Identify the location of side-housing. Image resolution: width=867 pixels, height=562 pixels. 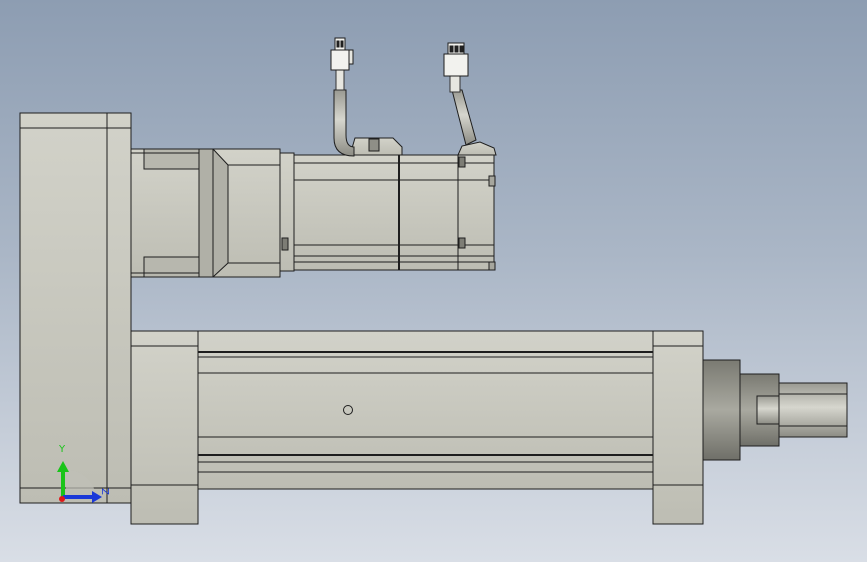
(75, 308).